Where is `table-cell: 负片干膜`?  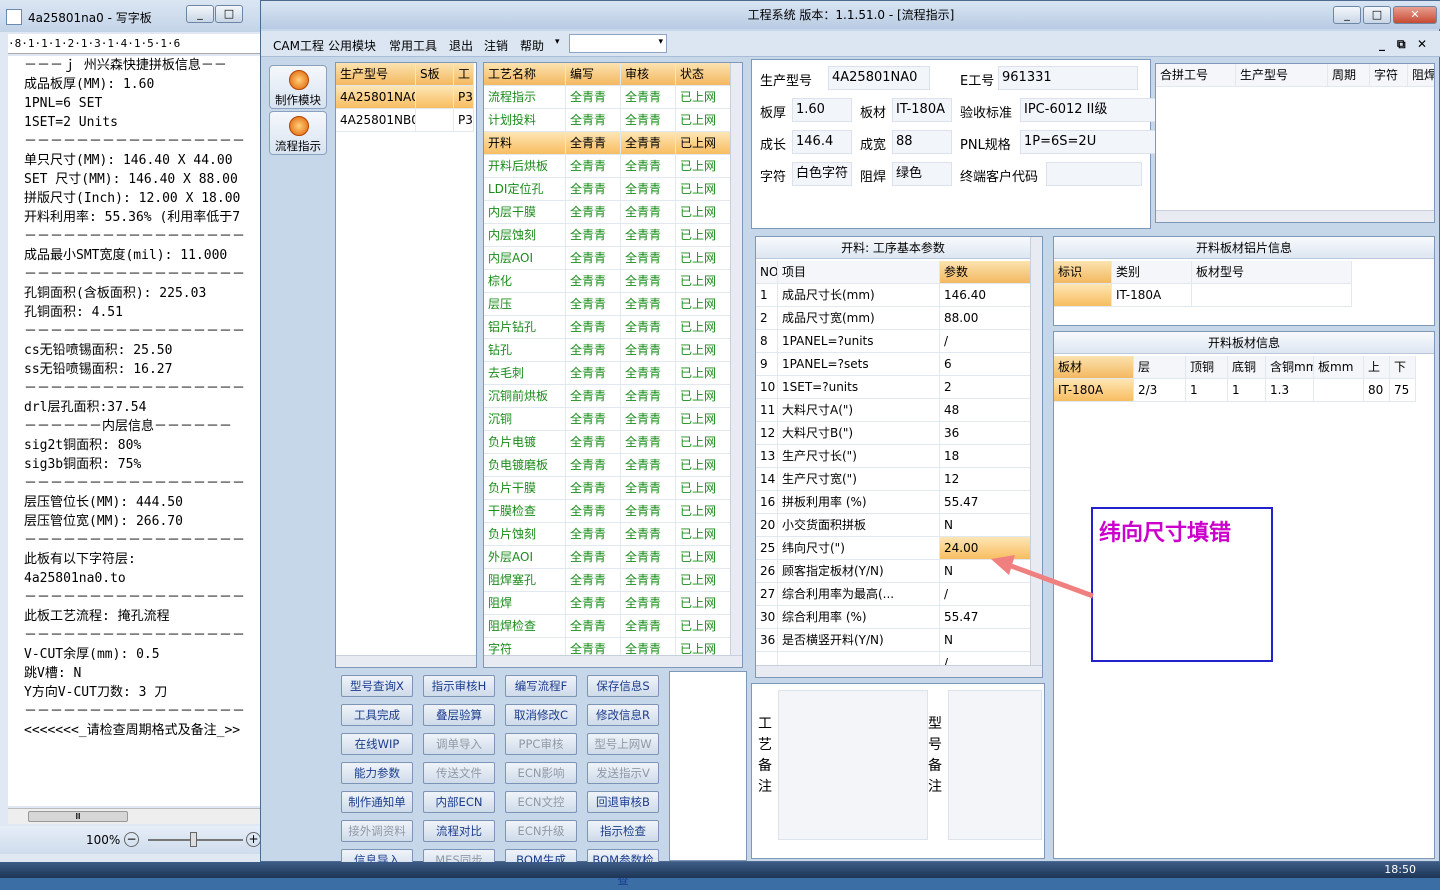
table-cell: 负片干膜 is located at coordinates (525, 488).